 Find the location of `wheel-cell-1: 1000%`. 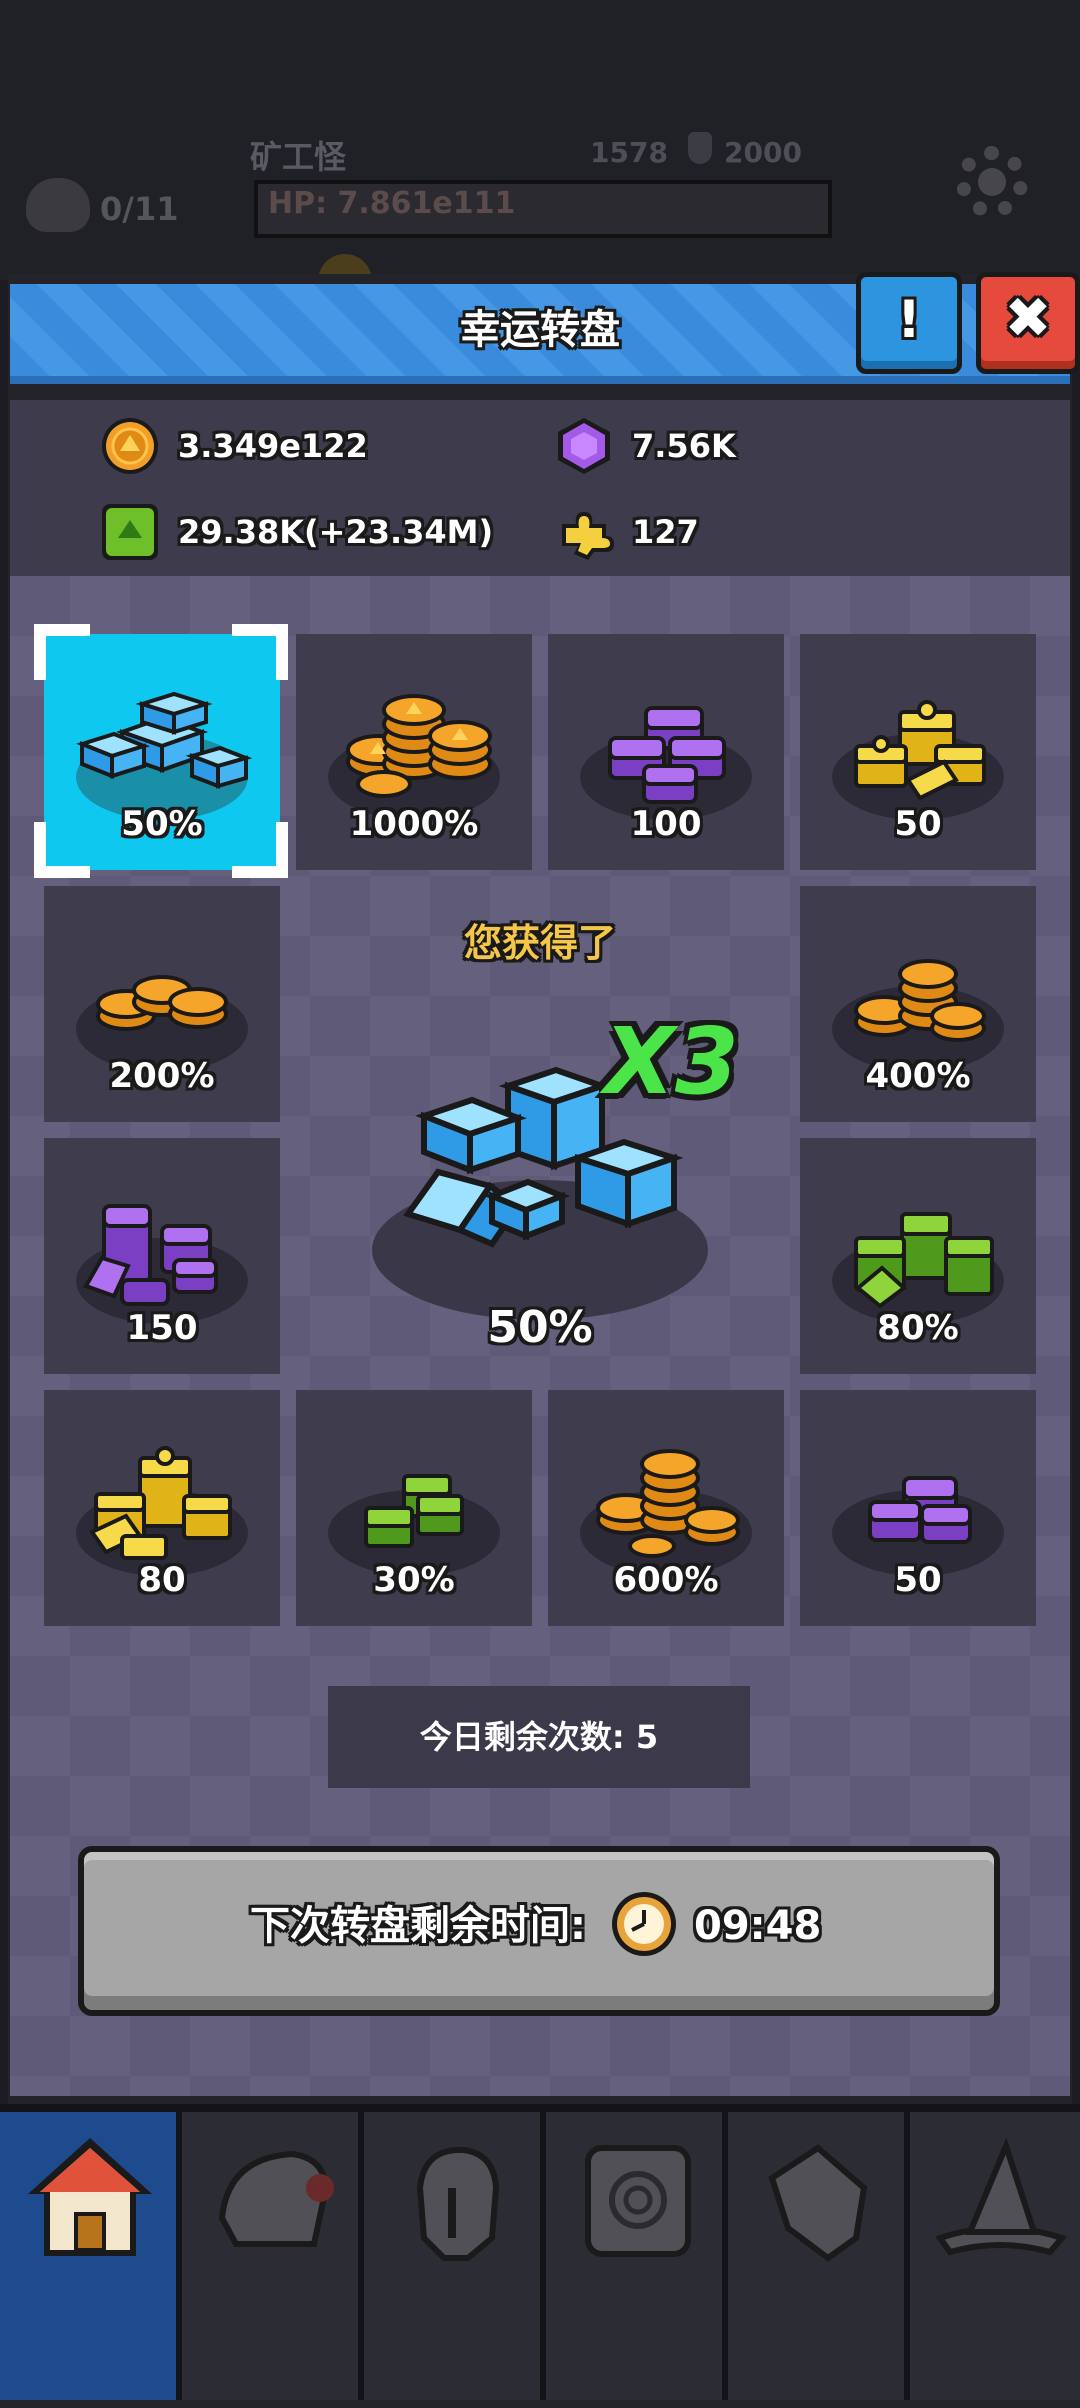

wheel-cell-1: 1000% is located at coordinates (414, 752).